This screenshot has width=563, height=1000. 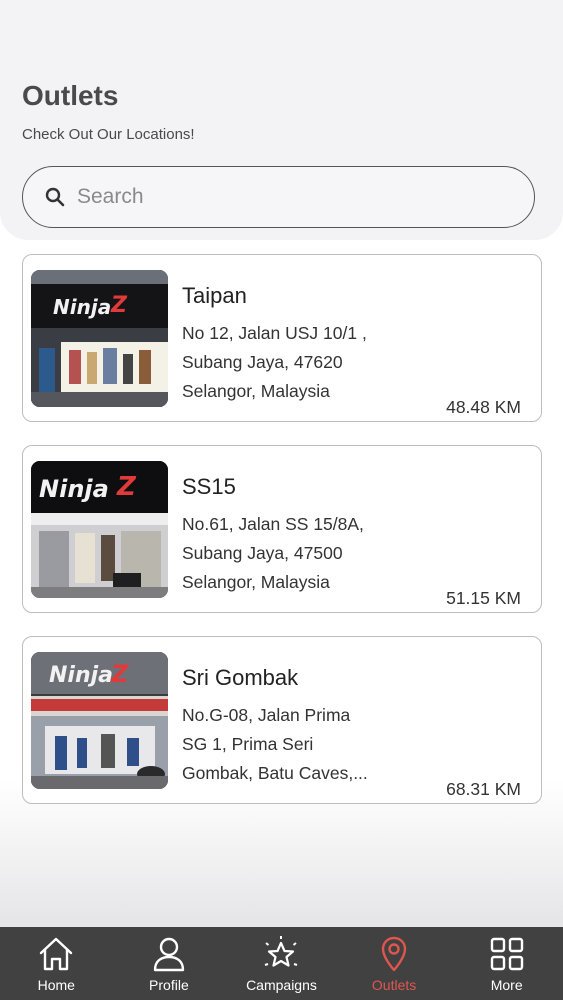 I want to click on outlet-address-line: No.G-08, Jalan Prima, so click(x=266, y=715).